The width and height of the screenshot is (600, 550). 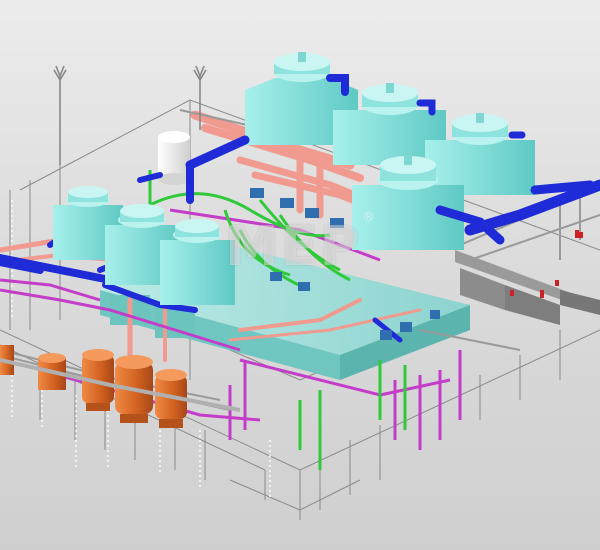 I want to click on white-storage-tank, so click(x=174, y=158).